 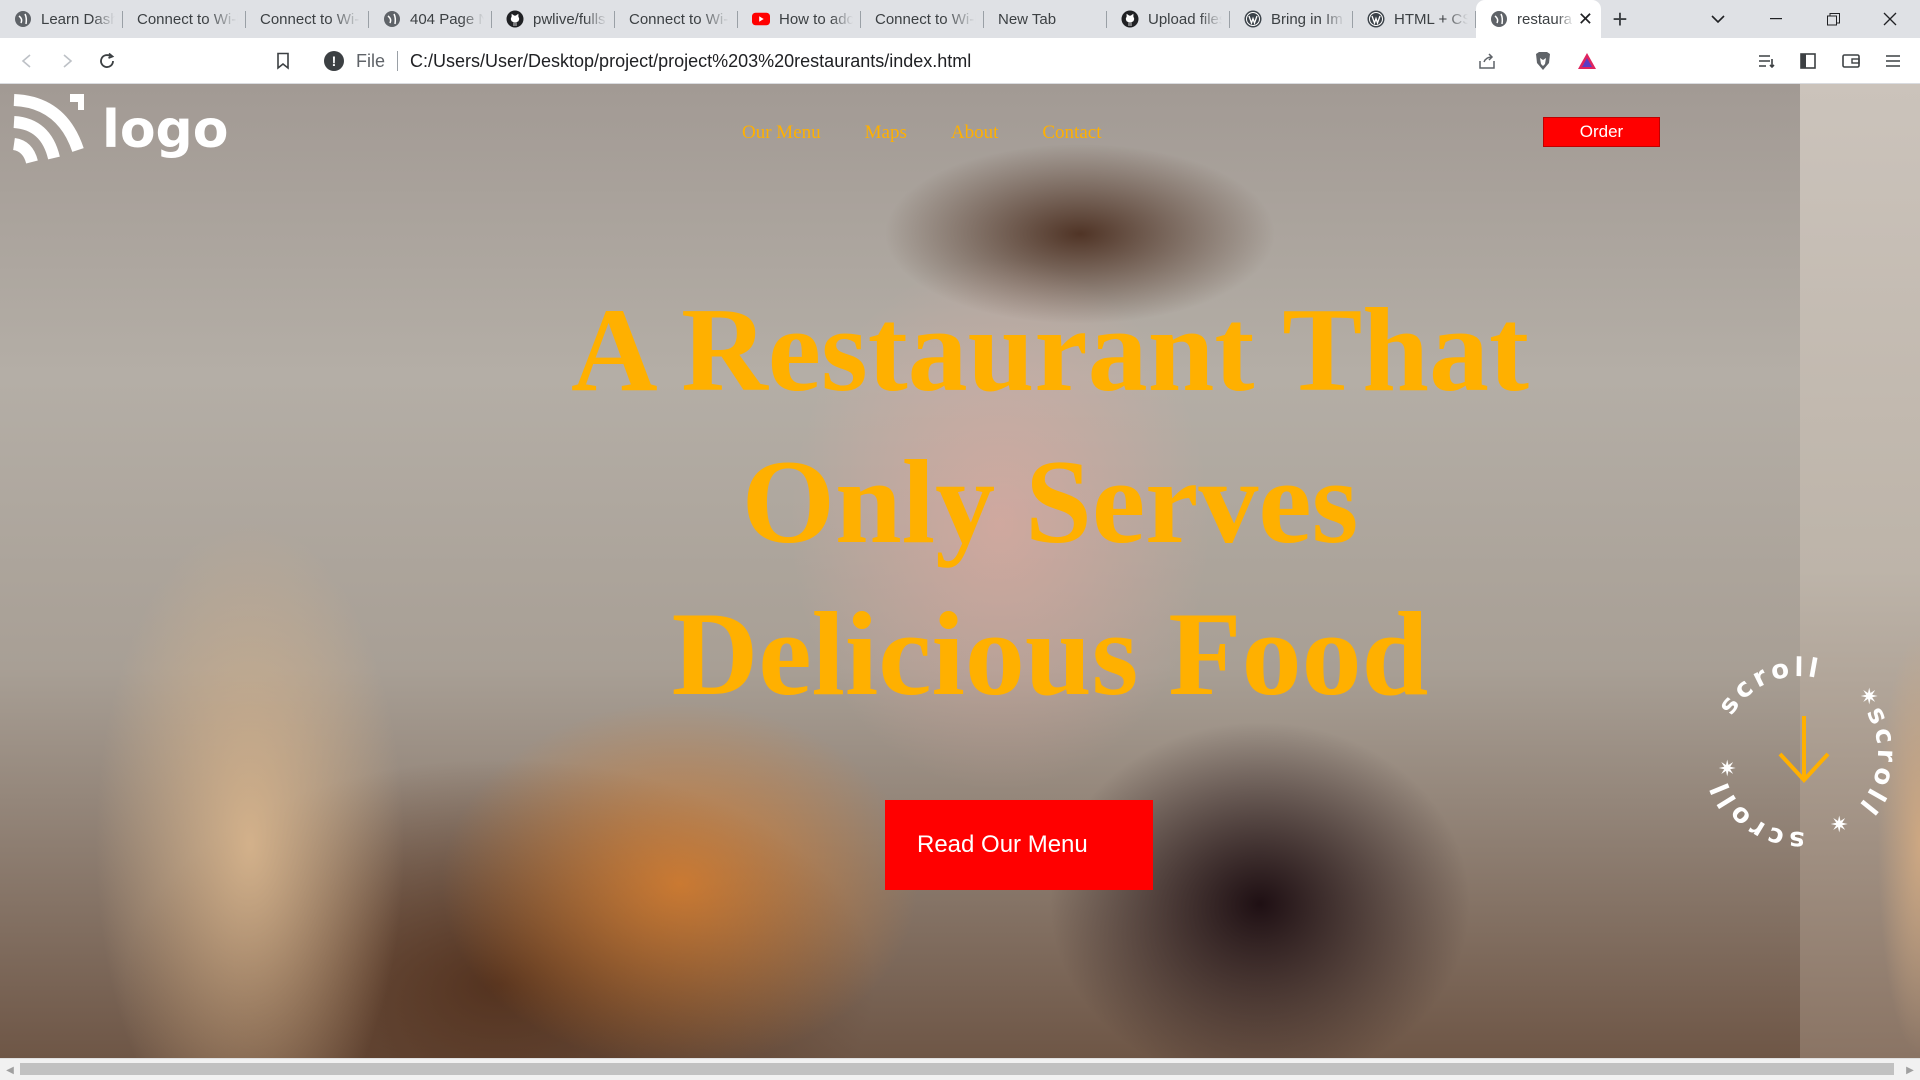 What do you see at coordinates (921, 133) in the screenshot?
I see `main-nav: Our Menu Maps About Contact` at bounding box center [921, 133].